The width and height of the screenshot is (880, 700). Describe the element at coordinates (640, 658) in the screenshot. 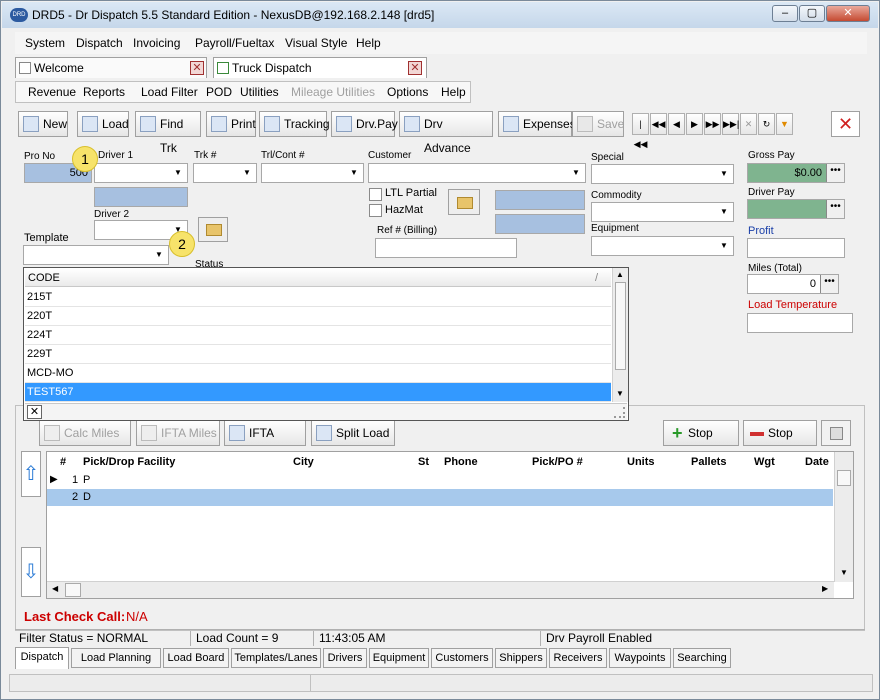

I see `tab-waypoints: Waypoints` at that location.